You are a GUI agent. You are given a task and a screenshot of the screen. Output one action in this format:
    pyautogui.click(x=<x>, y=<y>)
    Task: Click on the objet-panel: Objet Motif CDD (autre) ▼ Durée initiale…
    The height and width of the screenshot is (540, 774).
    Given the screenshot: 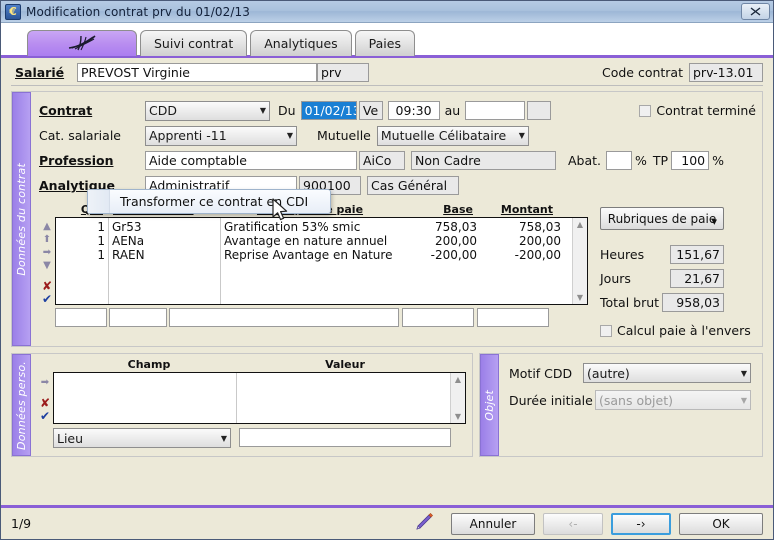 What is the action you would take?
    pyautogui.click(x=621, y=405)
    